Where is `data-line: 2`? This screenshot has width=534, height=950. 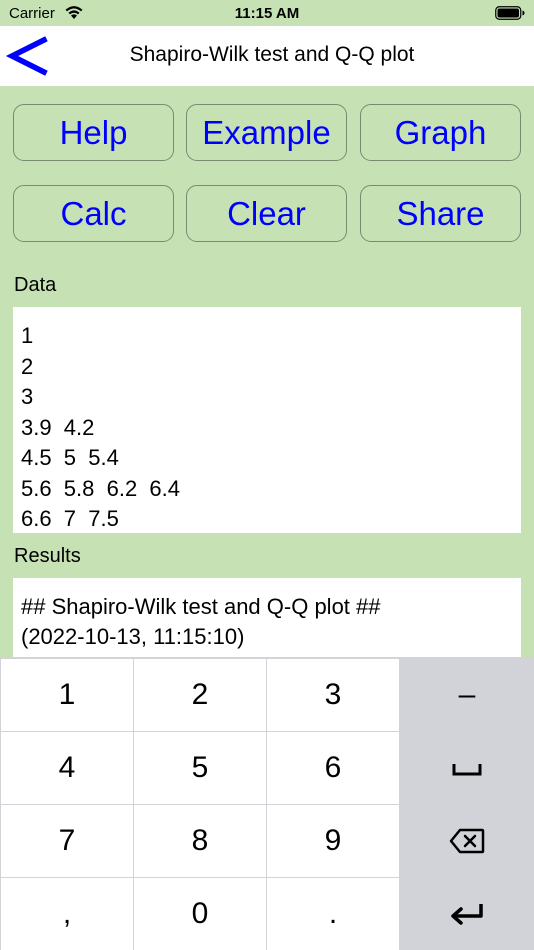
data-line: 2 is located at coordinates (27, 366).